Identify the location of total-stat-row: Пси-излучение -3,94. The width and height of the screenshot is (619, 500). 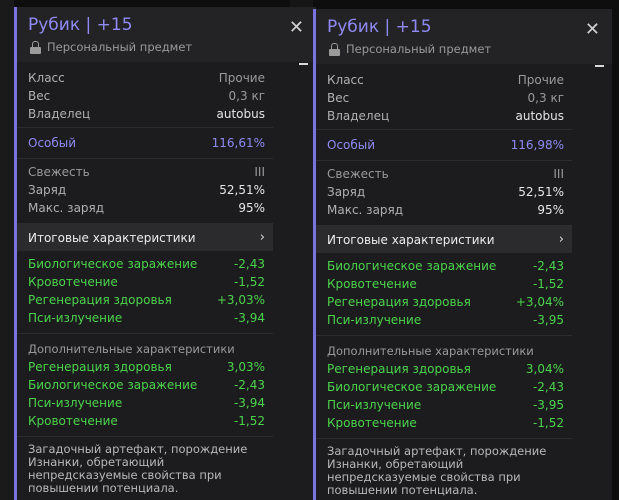
(146, 318).